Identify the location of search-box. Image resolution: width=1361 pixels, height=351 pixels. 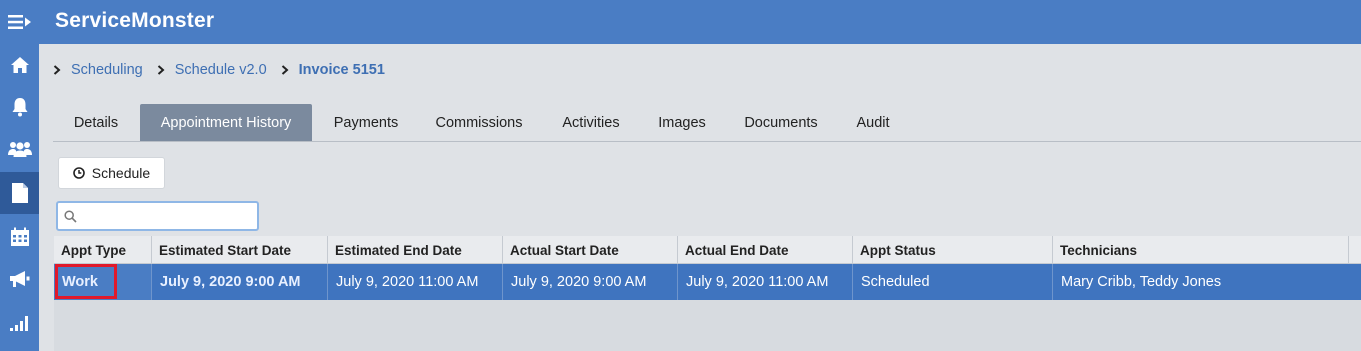
(159, 216).